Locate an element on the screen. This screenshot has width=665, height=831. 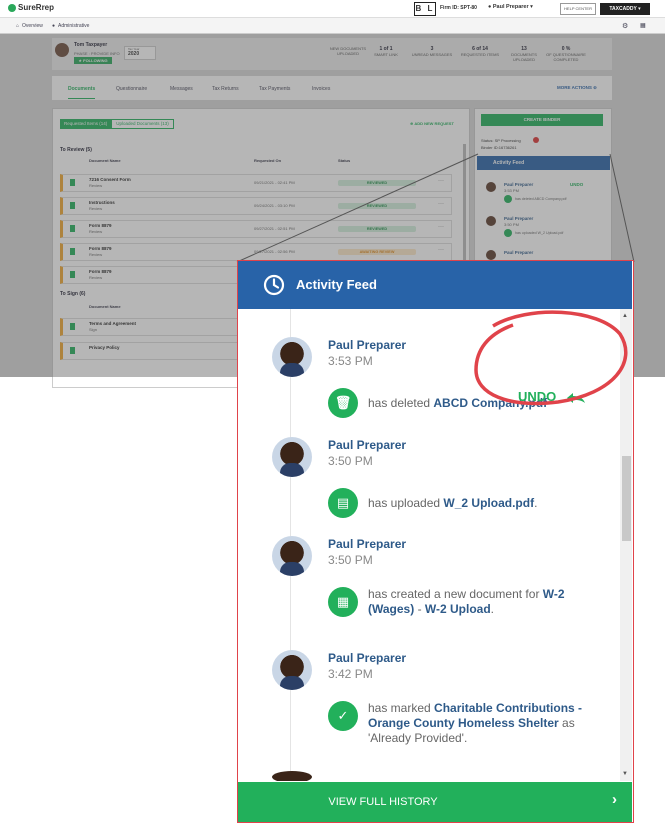
feed-action-verb: has marked is located at coordinates (401, 708).